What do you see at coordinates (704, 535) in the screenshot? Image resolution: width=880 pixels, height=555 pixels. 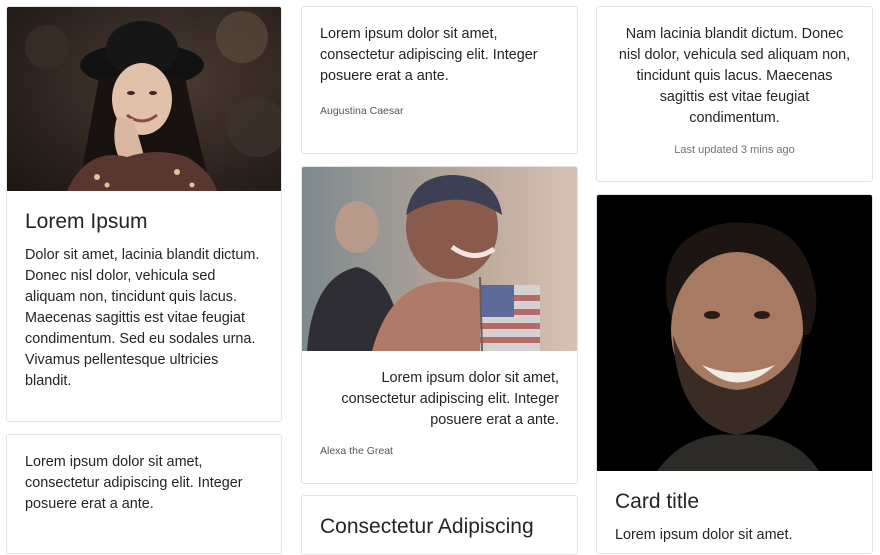 I see `card-text: Lorem ipsum dolor sit amet.` at bounding box center [704, 535].